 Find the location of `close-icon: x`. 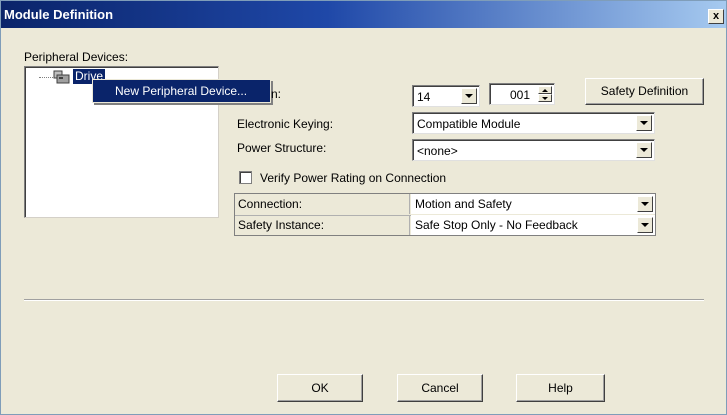

close-icon: x is located at coordinates (716, 16).